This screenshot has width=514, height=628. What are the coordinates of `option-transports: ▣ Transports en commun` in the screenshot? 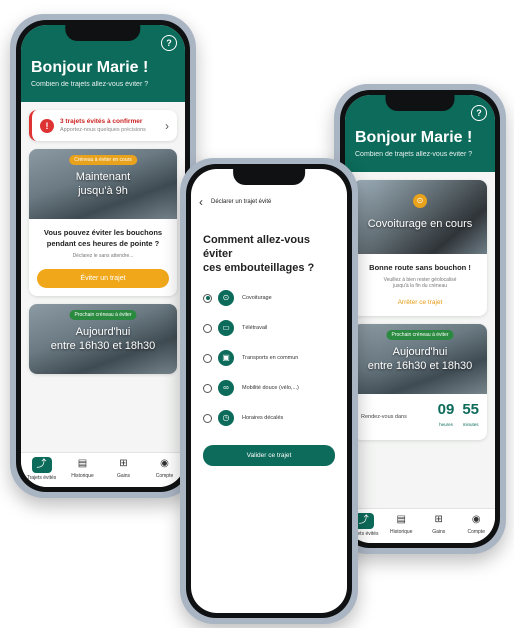 It's located at (269, 358).